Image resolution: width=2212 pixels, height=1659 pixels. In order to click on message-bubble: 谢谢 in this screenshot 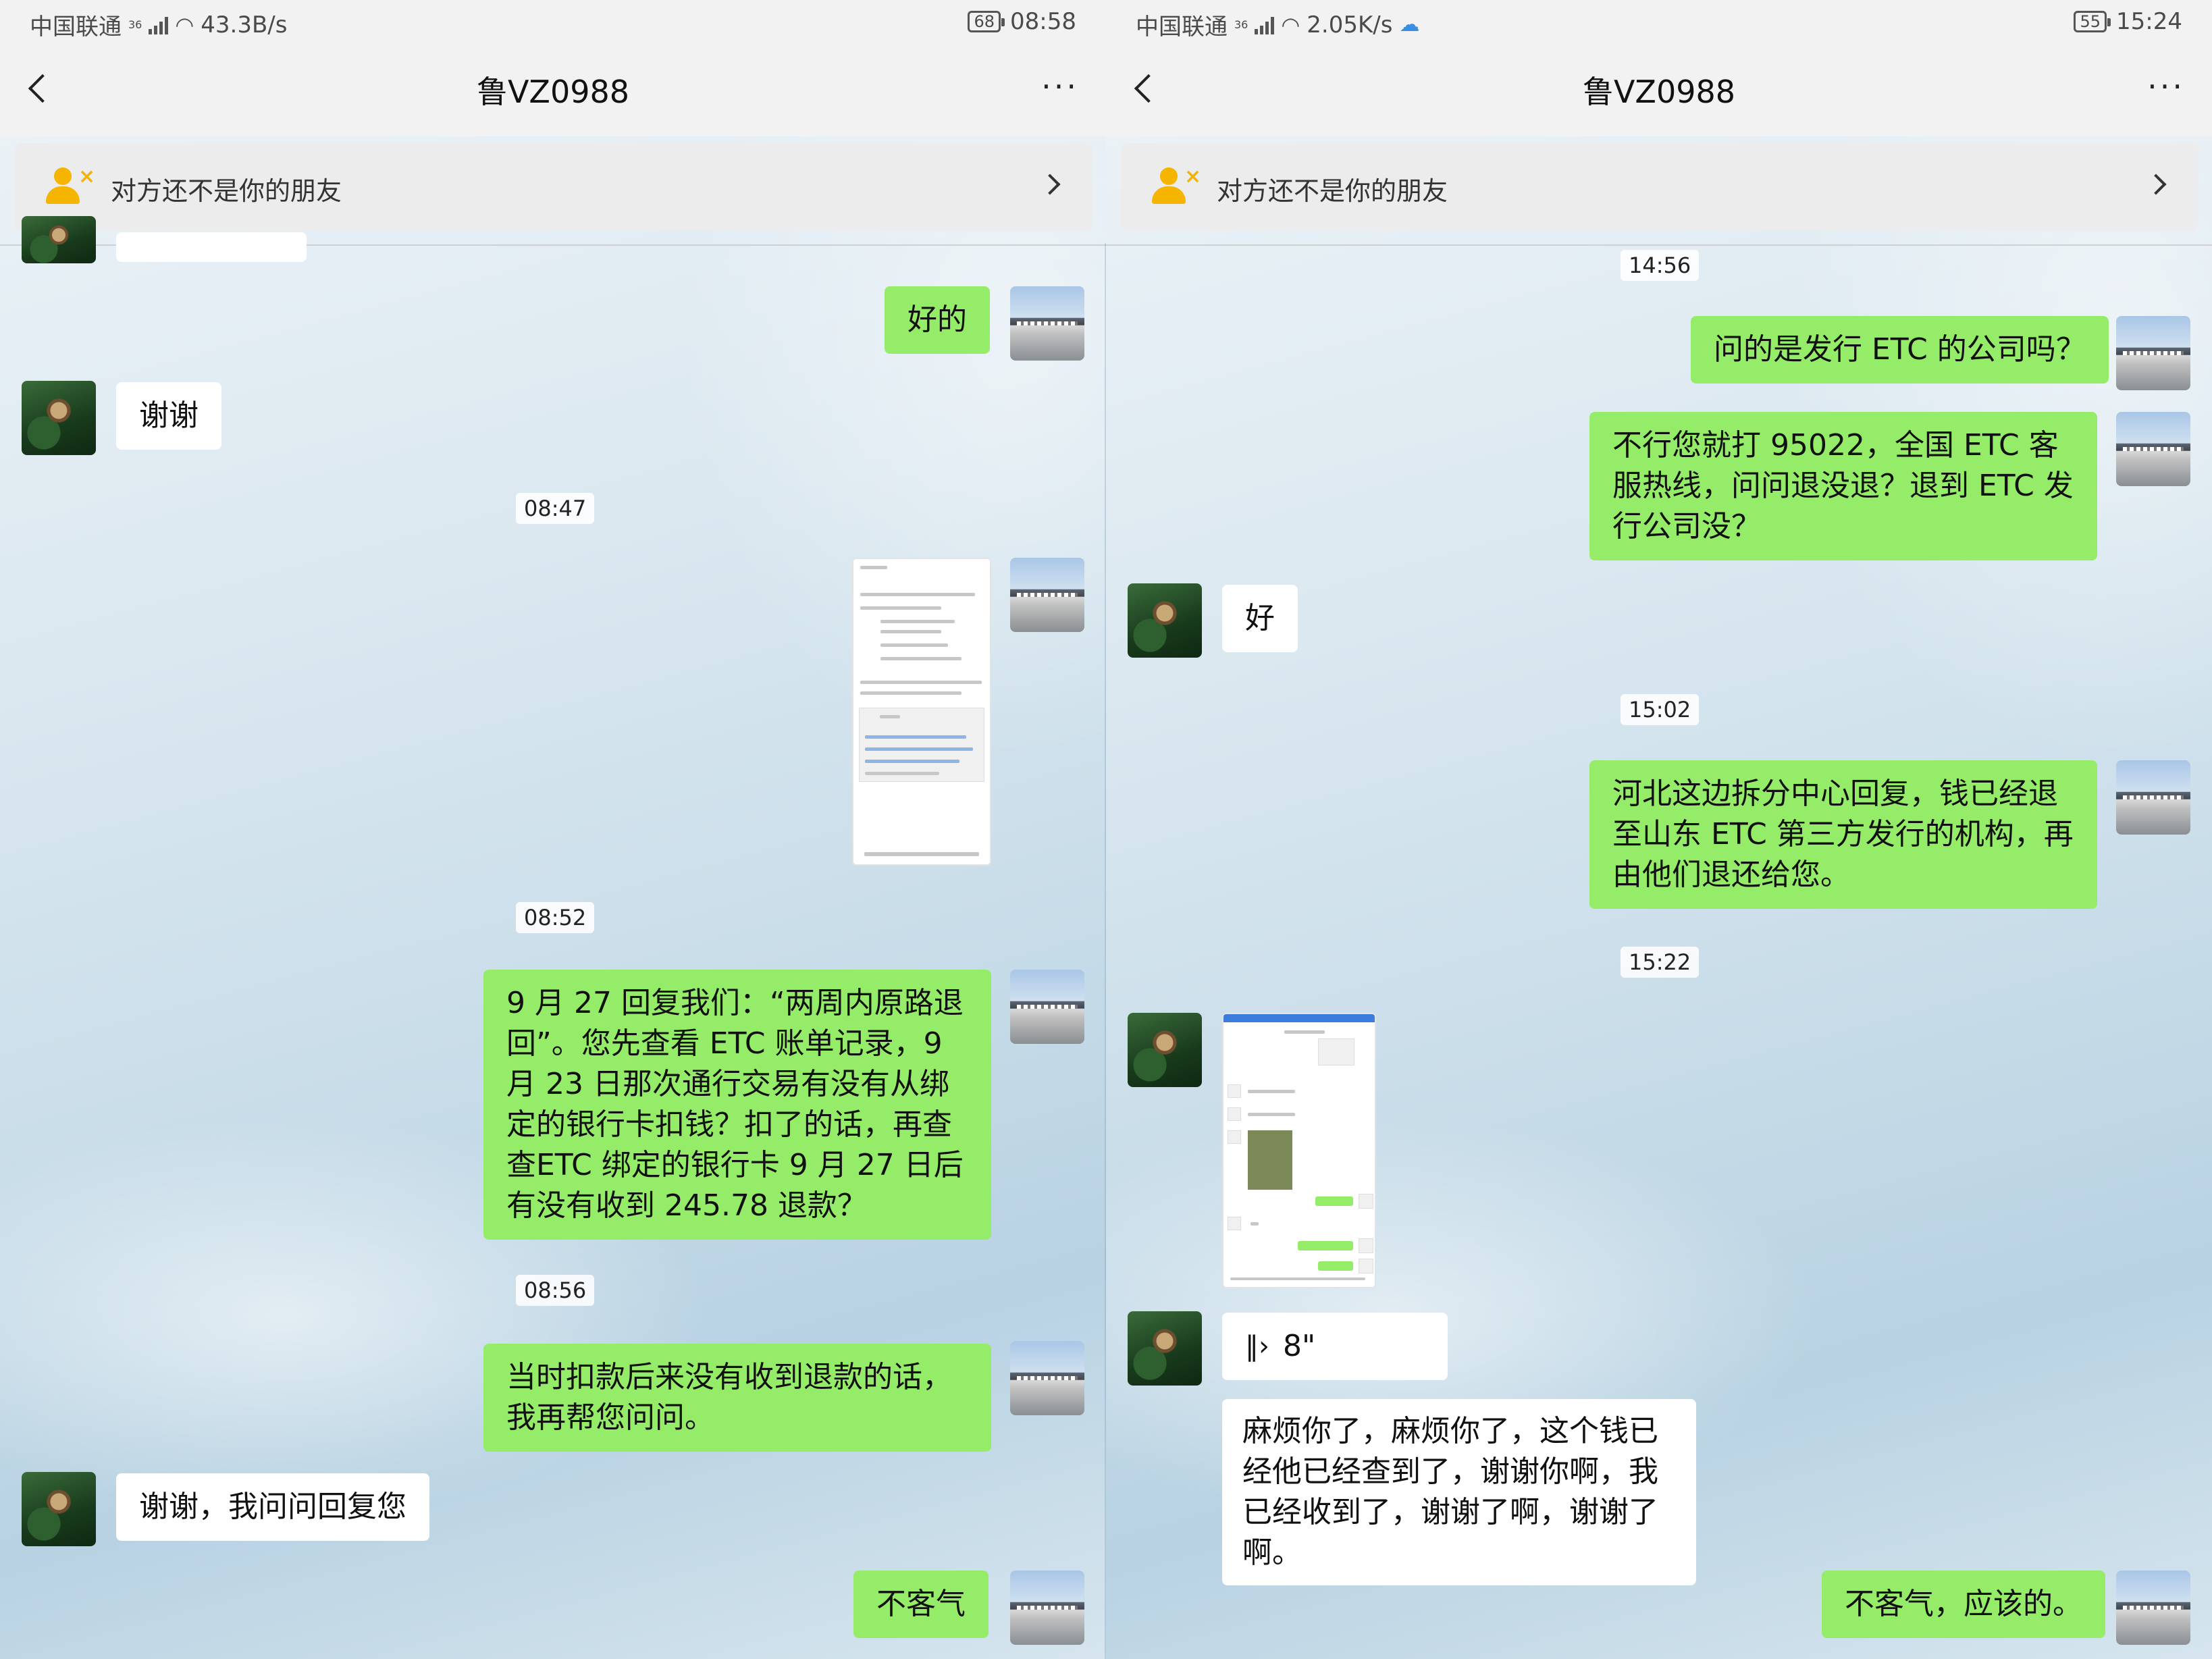, I will do `click(168, 416)`.